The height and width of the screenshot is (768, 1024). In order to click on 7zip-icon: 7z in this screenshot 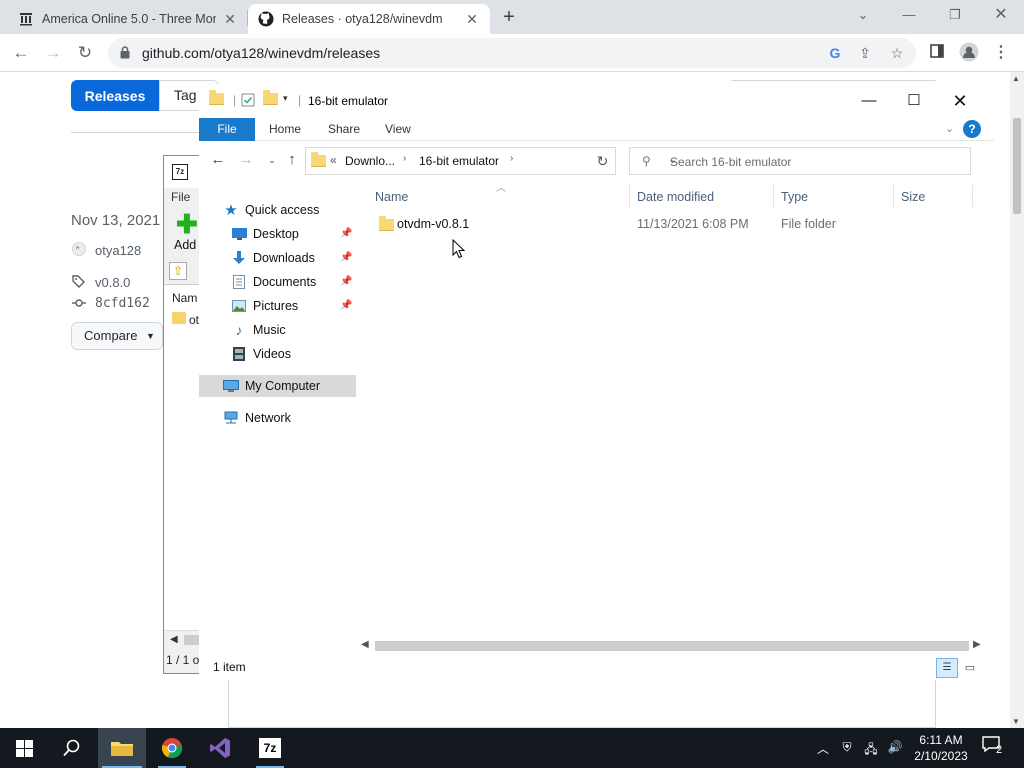, I will do `click(270, 748)`.